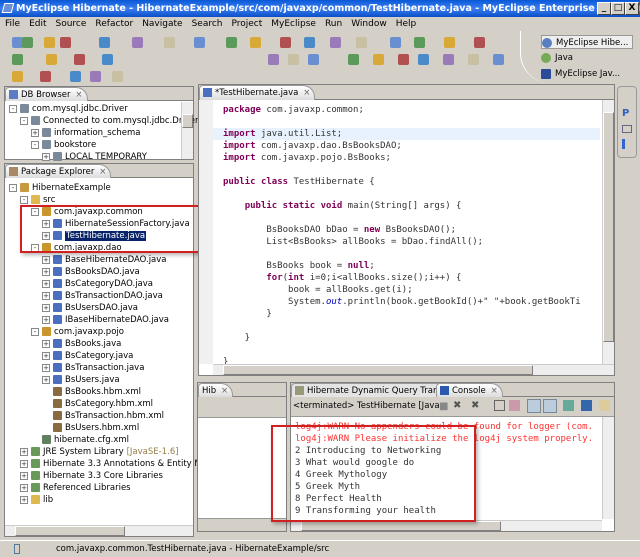 The width and height of the screenshot is (640, 557). What do you see at coordinates (104, 260) in the screenshot?
I see `tree-item: + BaseHibernateDAO.java` at bounding box center [104, 260].